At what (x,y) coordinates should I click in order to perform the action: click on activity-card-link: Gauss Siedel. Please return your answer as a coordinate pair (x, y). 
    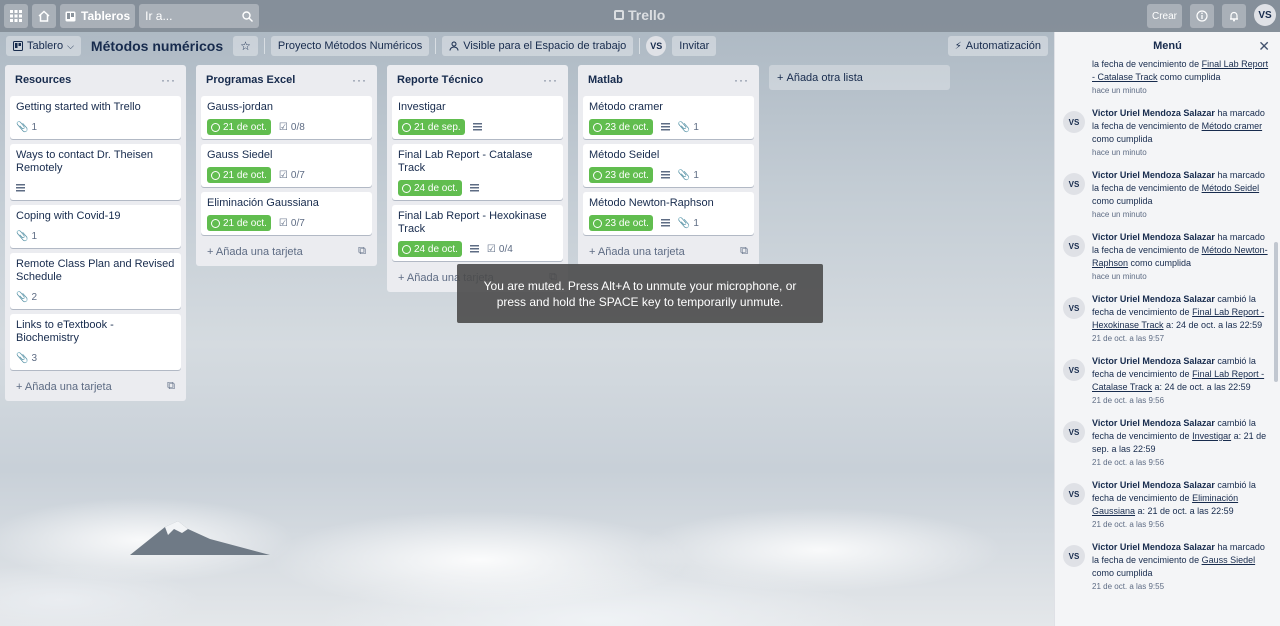
    Looking at the image, I should click on (1229, 560).